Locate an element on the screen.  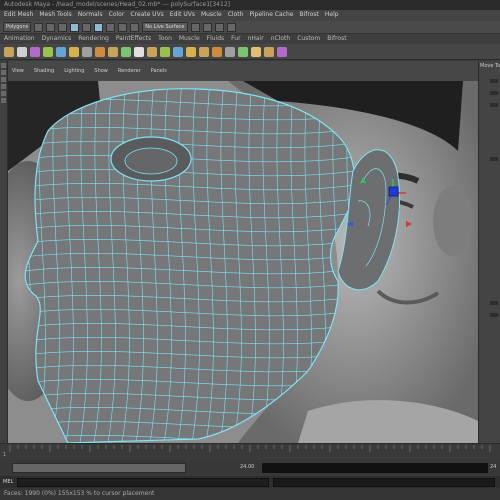
shelf-tab-dynamics: Dynamics is located at coordinates (57, 39).